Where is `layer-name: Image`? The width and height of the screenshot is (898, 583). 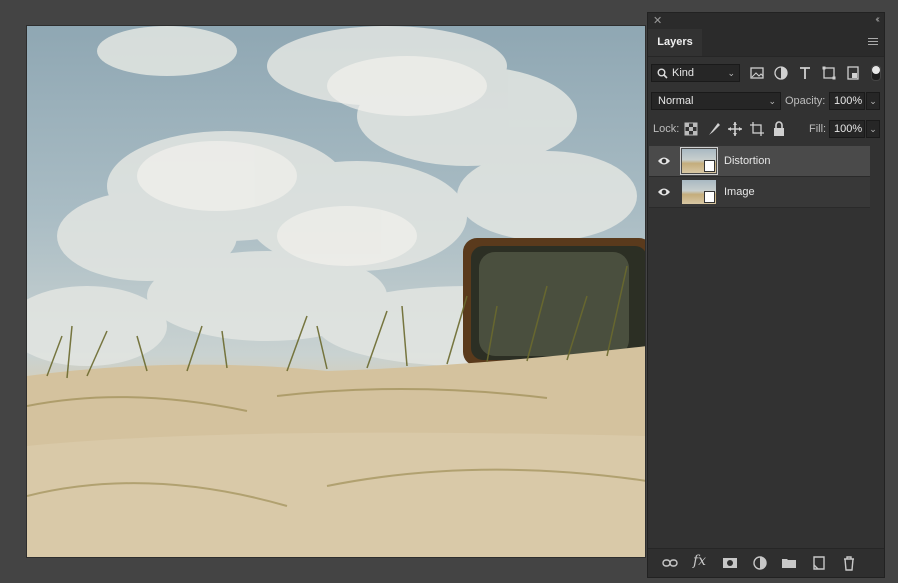 layer-name: Image is located at coordinates (739, 192).